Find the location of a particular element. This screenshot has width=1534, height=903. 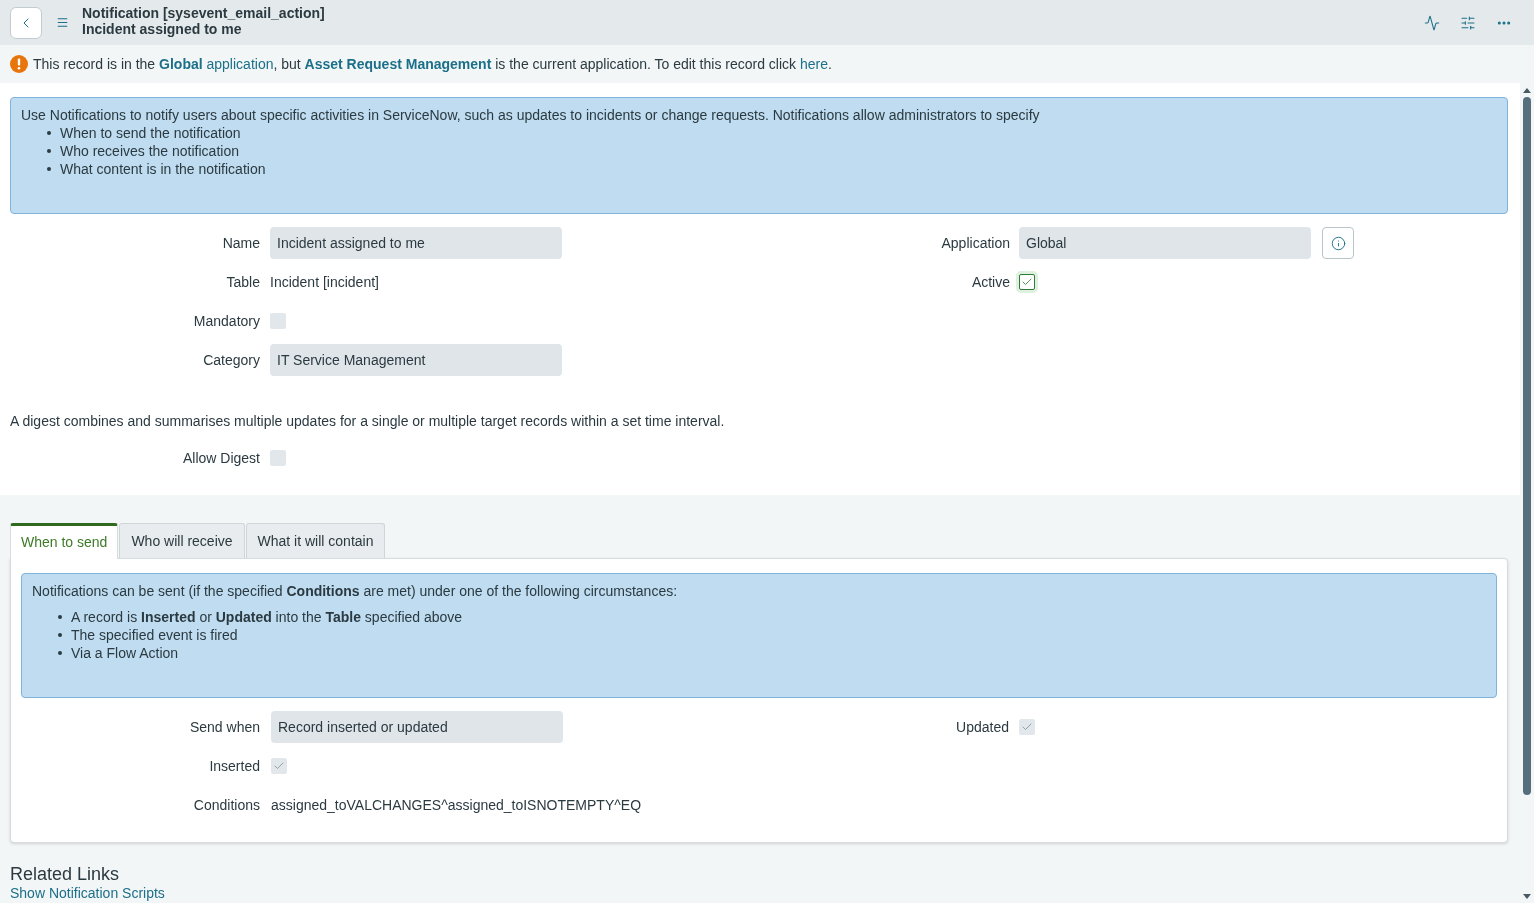

info-icon is located at coordinates (1338, 243).